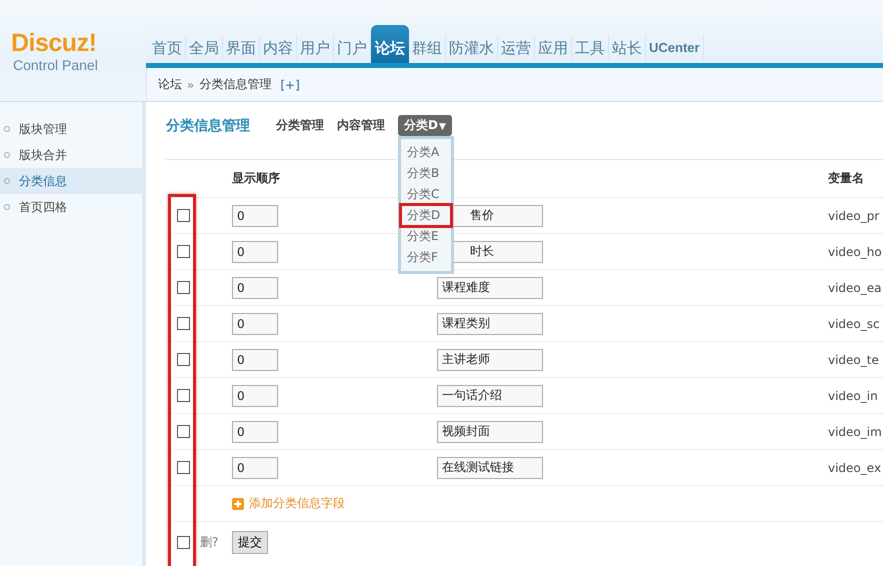  Describe the element at coordinates (204, 48) in the screenshot. I see `nav-tab: 全局` at that location.